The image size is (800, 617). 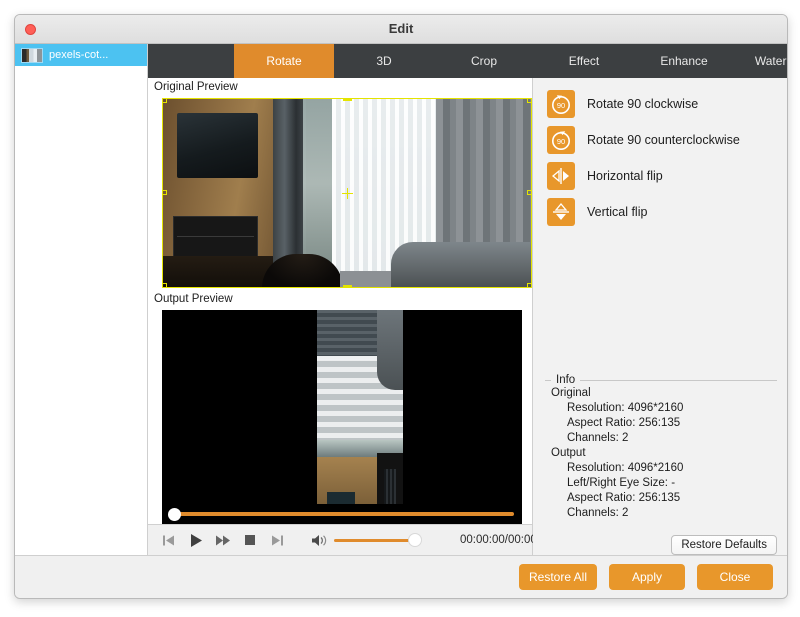 What do you see at coordinates (660, 540) in the screenshot?
I see `restore-defaults-row: Restore Defaults` at bounding box center [660, 540].